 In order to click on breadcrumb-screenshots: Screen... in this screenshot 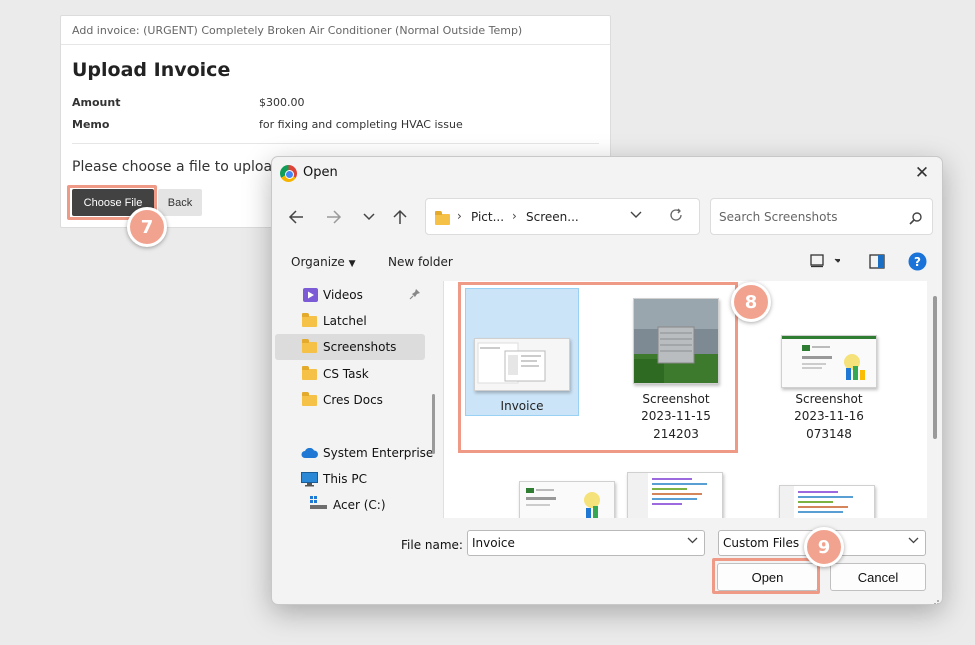, I will do `click(552, 217)`.